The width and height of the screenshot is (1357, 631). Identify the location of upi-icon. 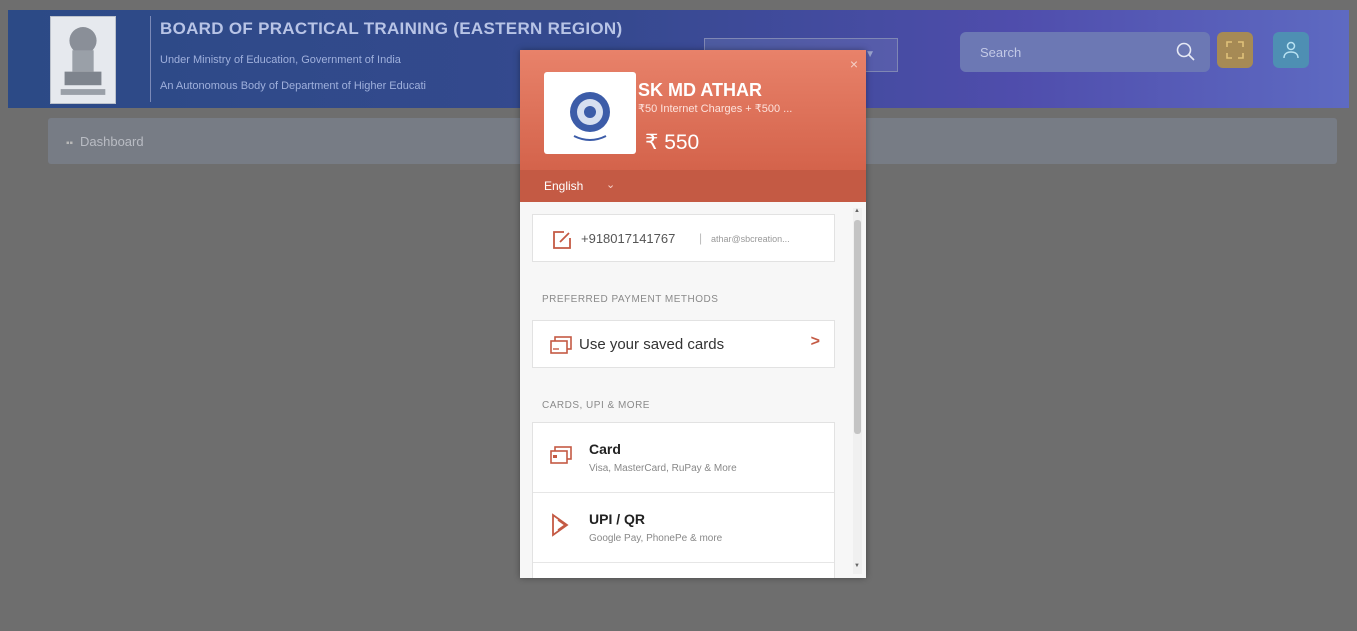
(560, 525).